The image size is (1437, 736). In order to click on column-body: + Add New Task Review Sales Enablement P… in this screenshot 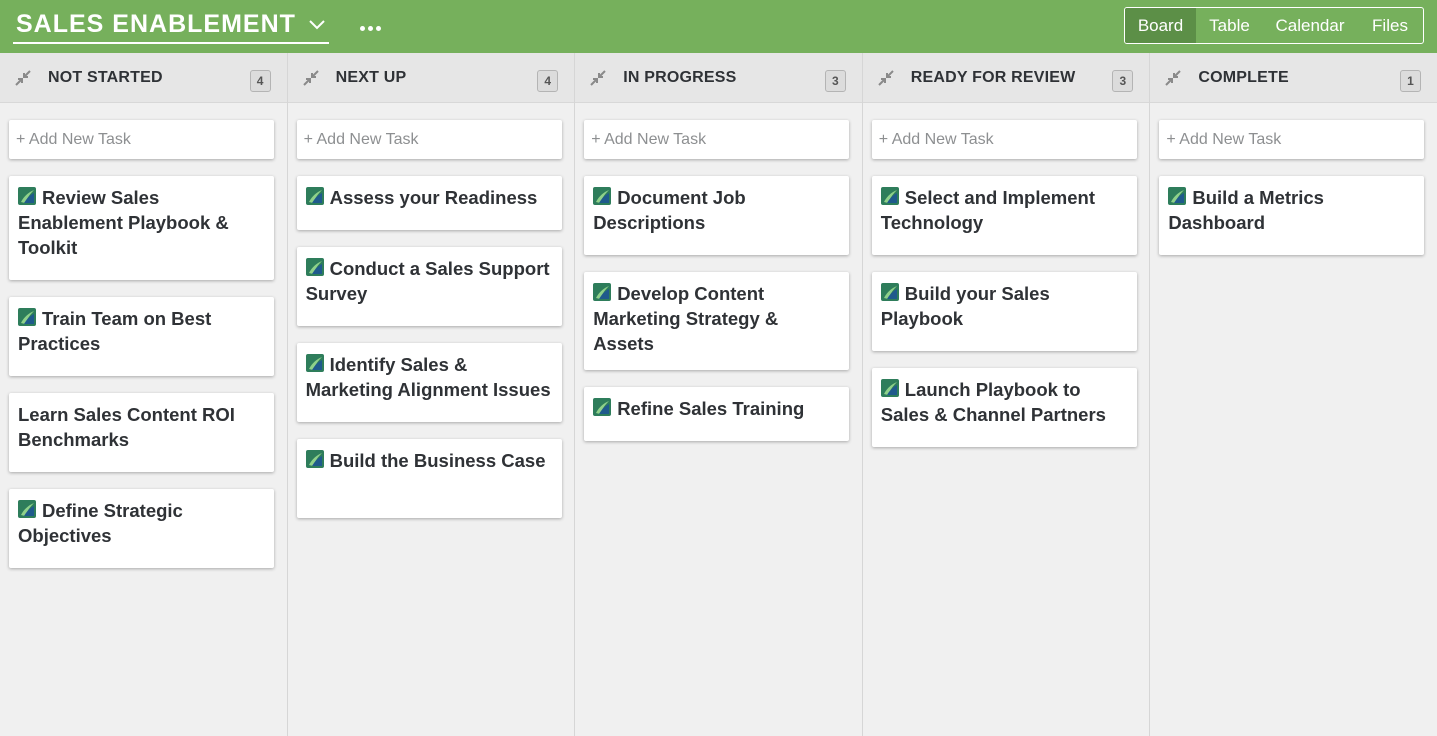, I will do `click(143, 335)`.